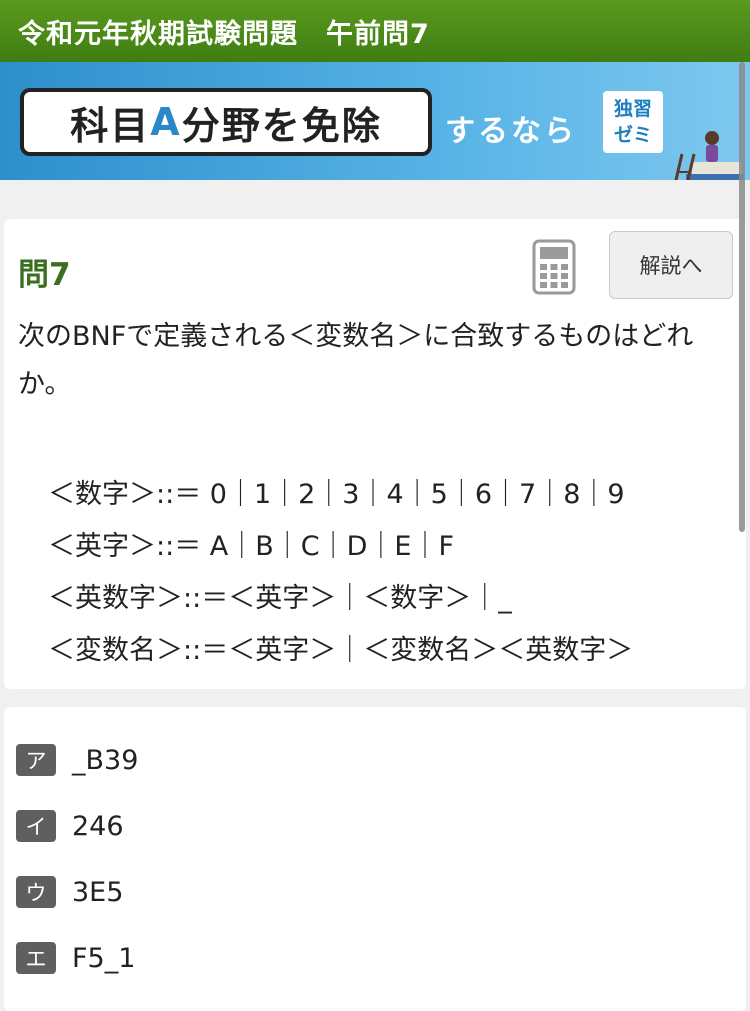 The width and height of the screenshot is (750, 1011). Describe the element at coordinates (281, 125) in the screenshot. I see `banner-headline-part2: 分野を免除` at that location.